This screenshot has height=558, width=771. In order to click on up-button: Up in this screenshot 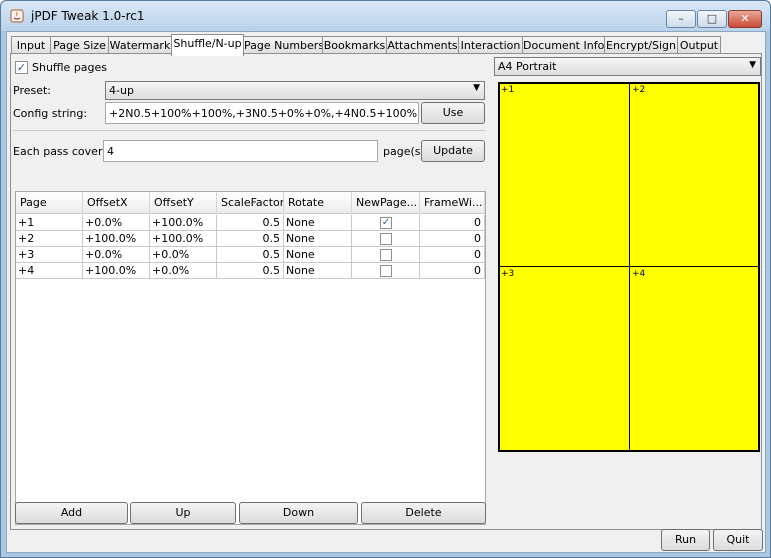, I will do `click(183, 513)`.